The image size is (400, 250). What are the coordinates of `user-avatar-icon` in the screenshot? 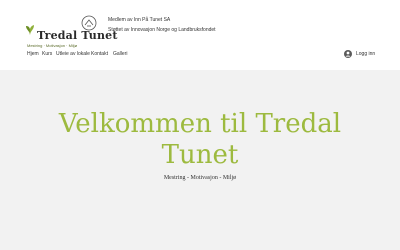 It's located at (348, 54).